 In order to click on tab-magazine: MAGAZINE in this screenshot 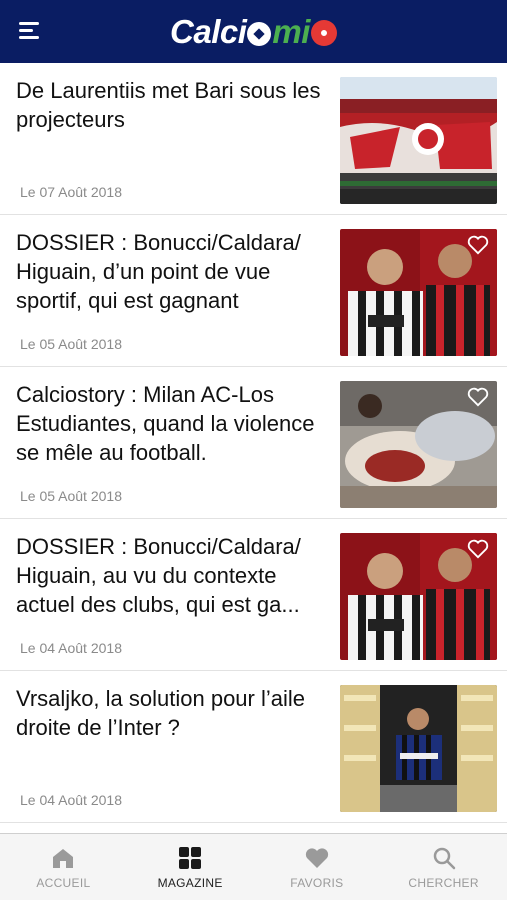, I will do `click(190, 867)`.